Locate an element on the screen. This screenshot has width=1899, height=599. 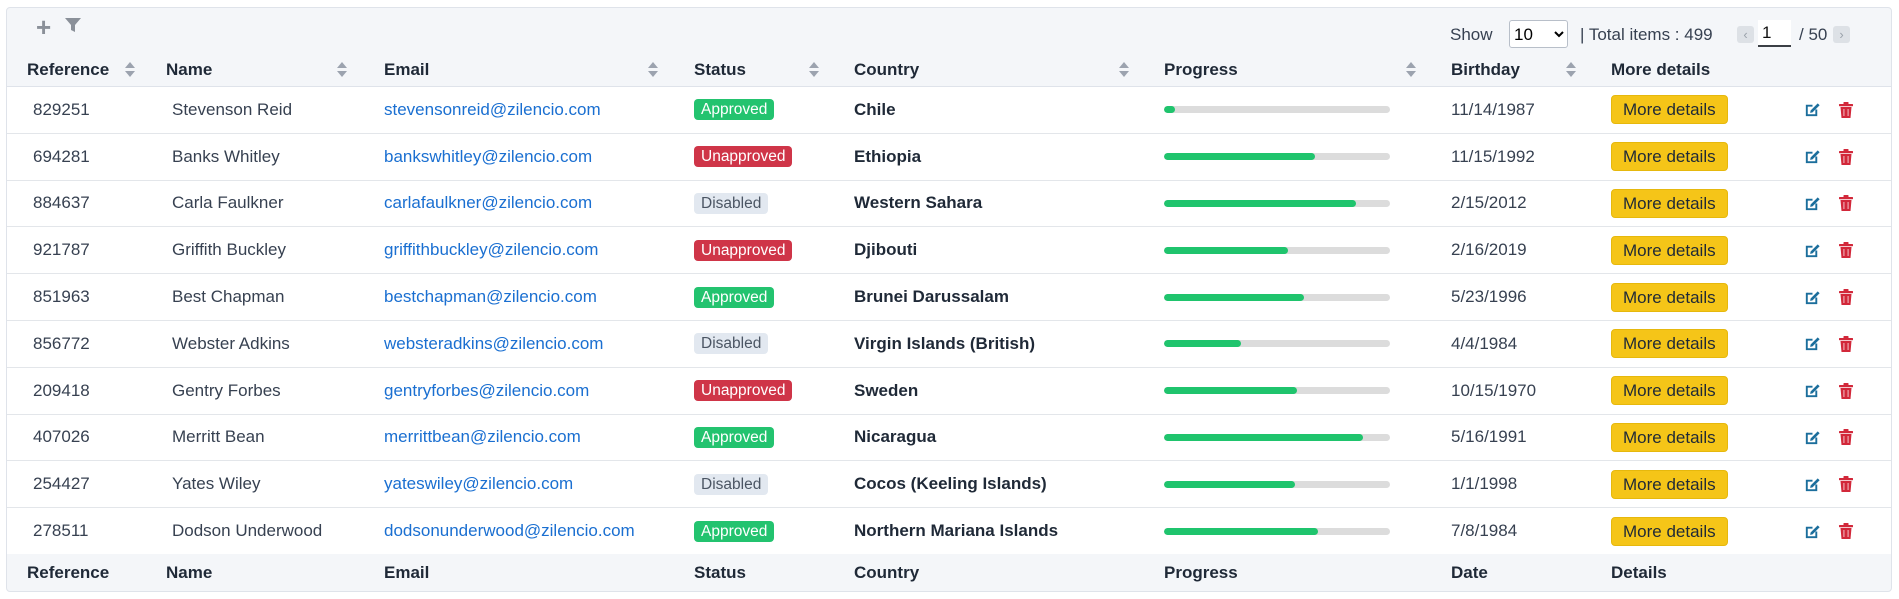
email-link: bankswhitley@zilencio.com is located at coordinates (488, 157).